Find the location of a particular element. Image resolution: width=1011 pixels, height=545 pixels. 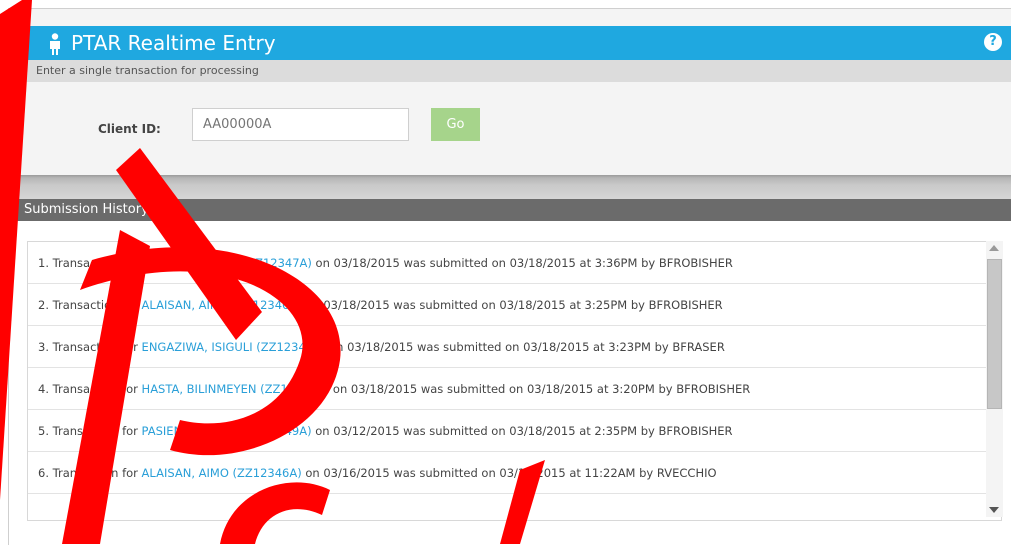

page-title: PTAR Realtime Entry is located at coordinates (173, 43).